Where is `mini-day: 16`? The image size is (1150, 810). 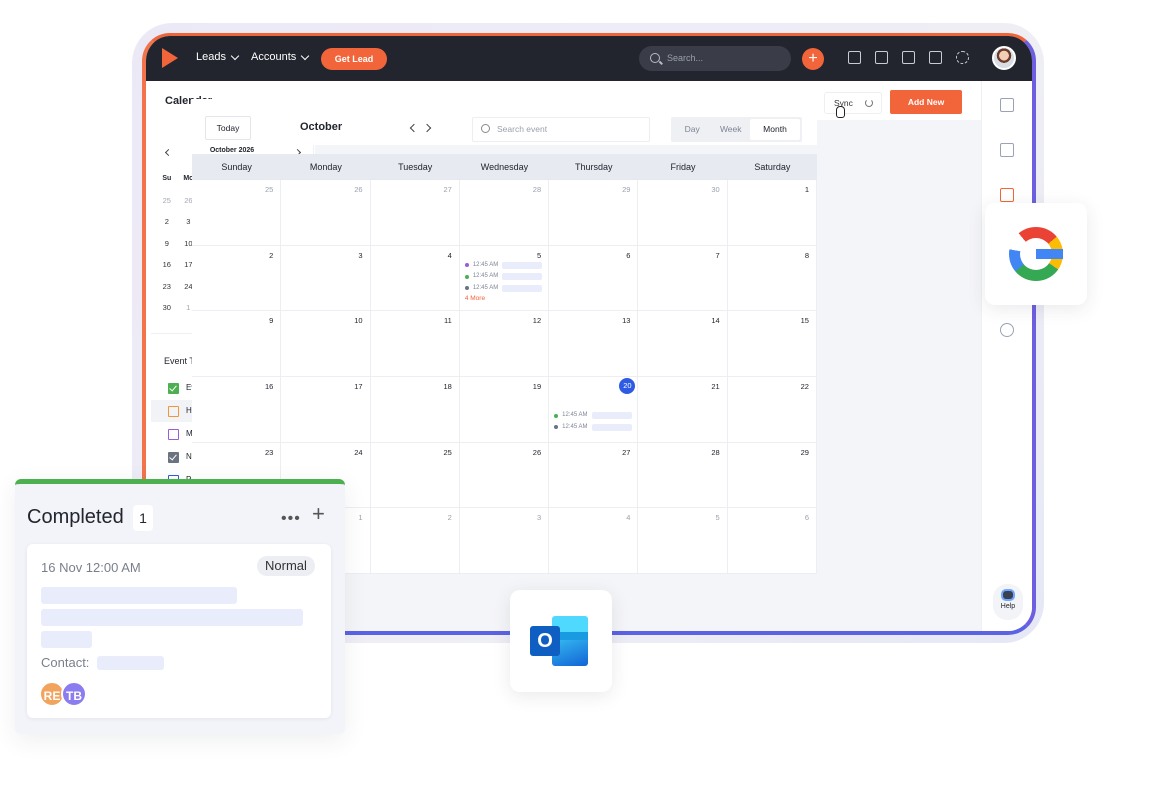 mini-day: 16 is located at coordinates (167, 265).